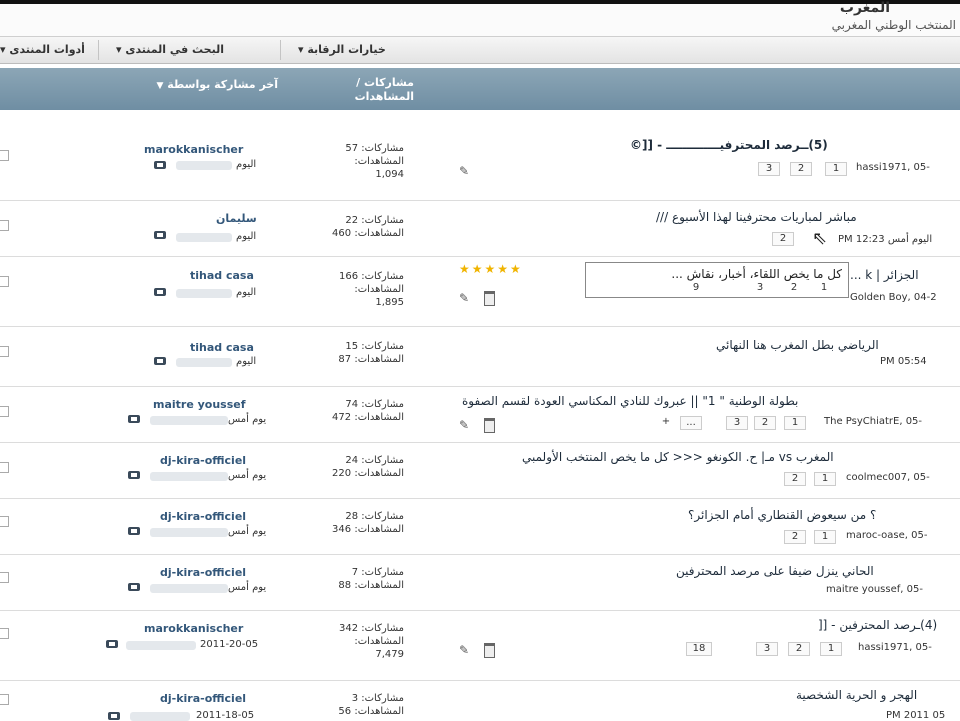 This screenshot has height=721, width=960. What do you see at coordinates (342, 49) in the screenshot?
I see `moderation-options-menu: خيارات الرقابة ▾` at bounding box center [342, 49].